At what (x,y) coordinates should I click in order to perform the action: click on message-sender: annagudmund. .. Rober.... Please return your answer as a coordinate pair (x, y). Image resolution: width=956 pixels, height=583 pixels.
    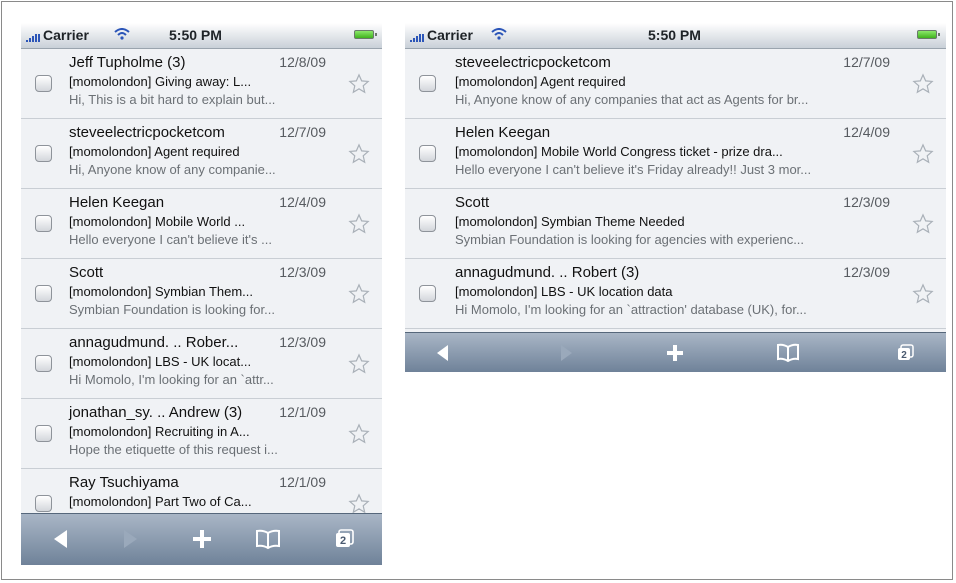
    Looking at the image, I should click on (154, 342).